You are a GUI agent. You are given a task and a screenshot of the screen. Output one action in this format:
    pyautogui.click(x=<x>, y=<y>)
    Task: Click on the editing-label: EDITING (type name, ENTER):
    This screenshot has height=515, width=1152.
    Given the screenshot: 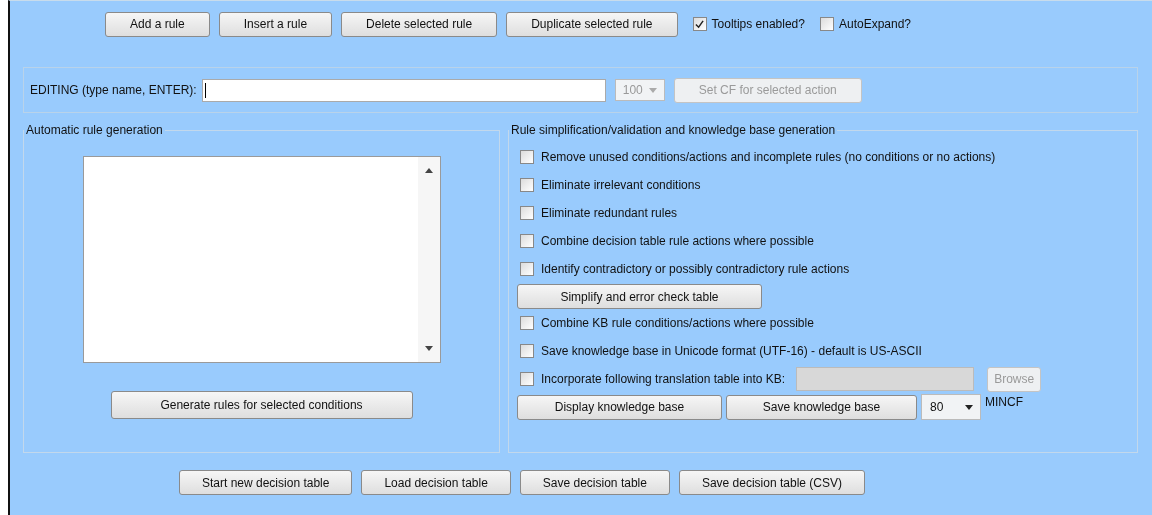 What is the action you would take?
    pyautogui.click(x=113, y=90)
    